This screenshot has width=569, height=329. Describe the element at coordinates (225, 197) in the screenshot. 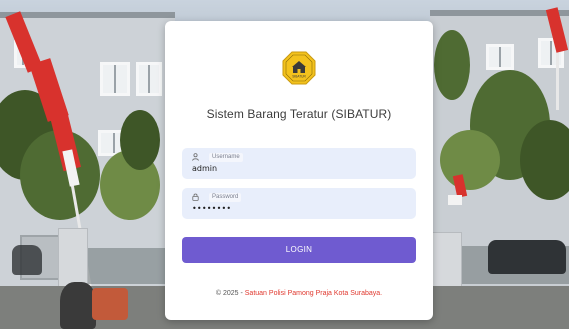

I see `password-label: Password` at that location.